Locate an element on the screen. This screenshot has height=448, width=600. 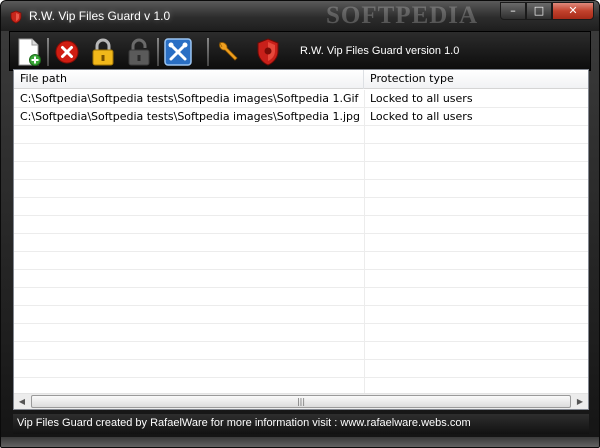
close-button: ✕ is located at coordinates (573, 11).